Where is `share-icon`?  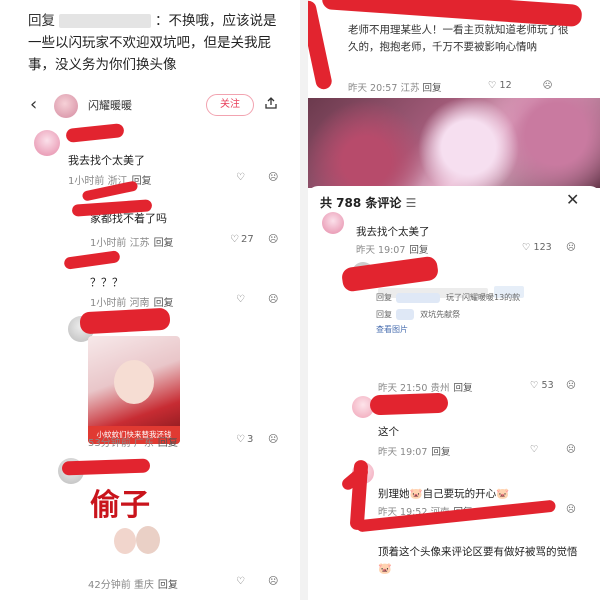 share-icon is located at coordinates (271, 103).